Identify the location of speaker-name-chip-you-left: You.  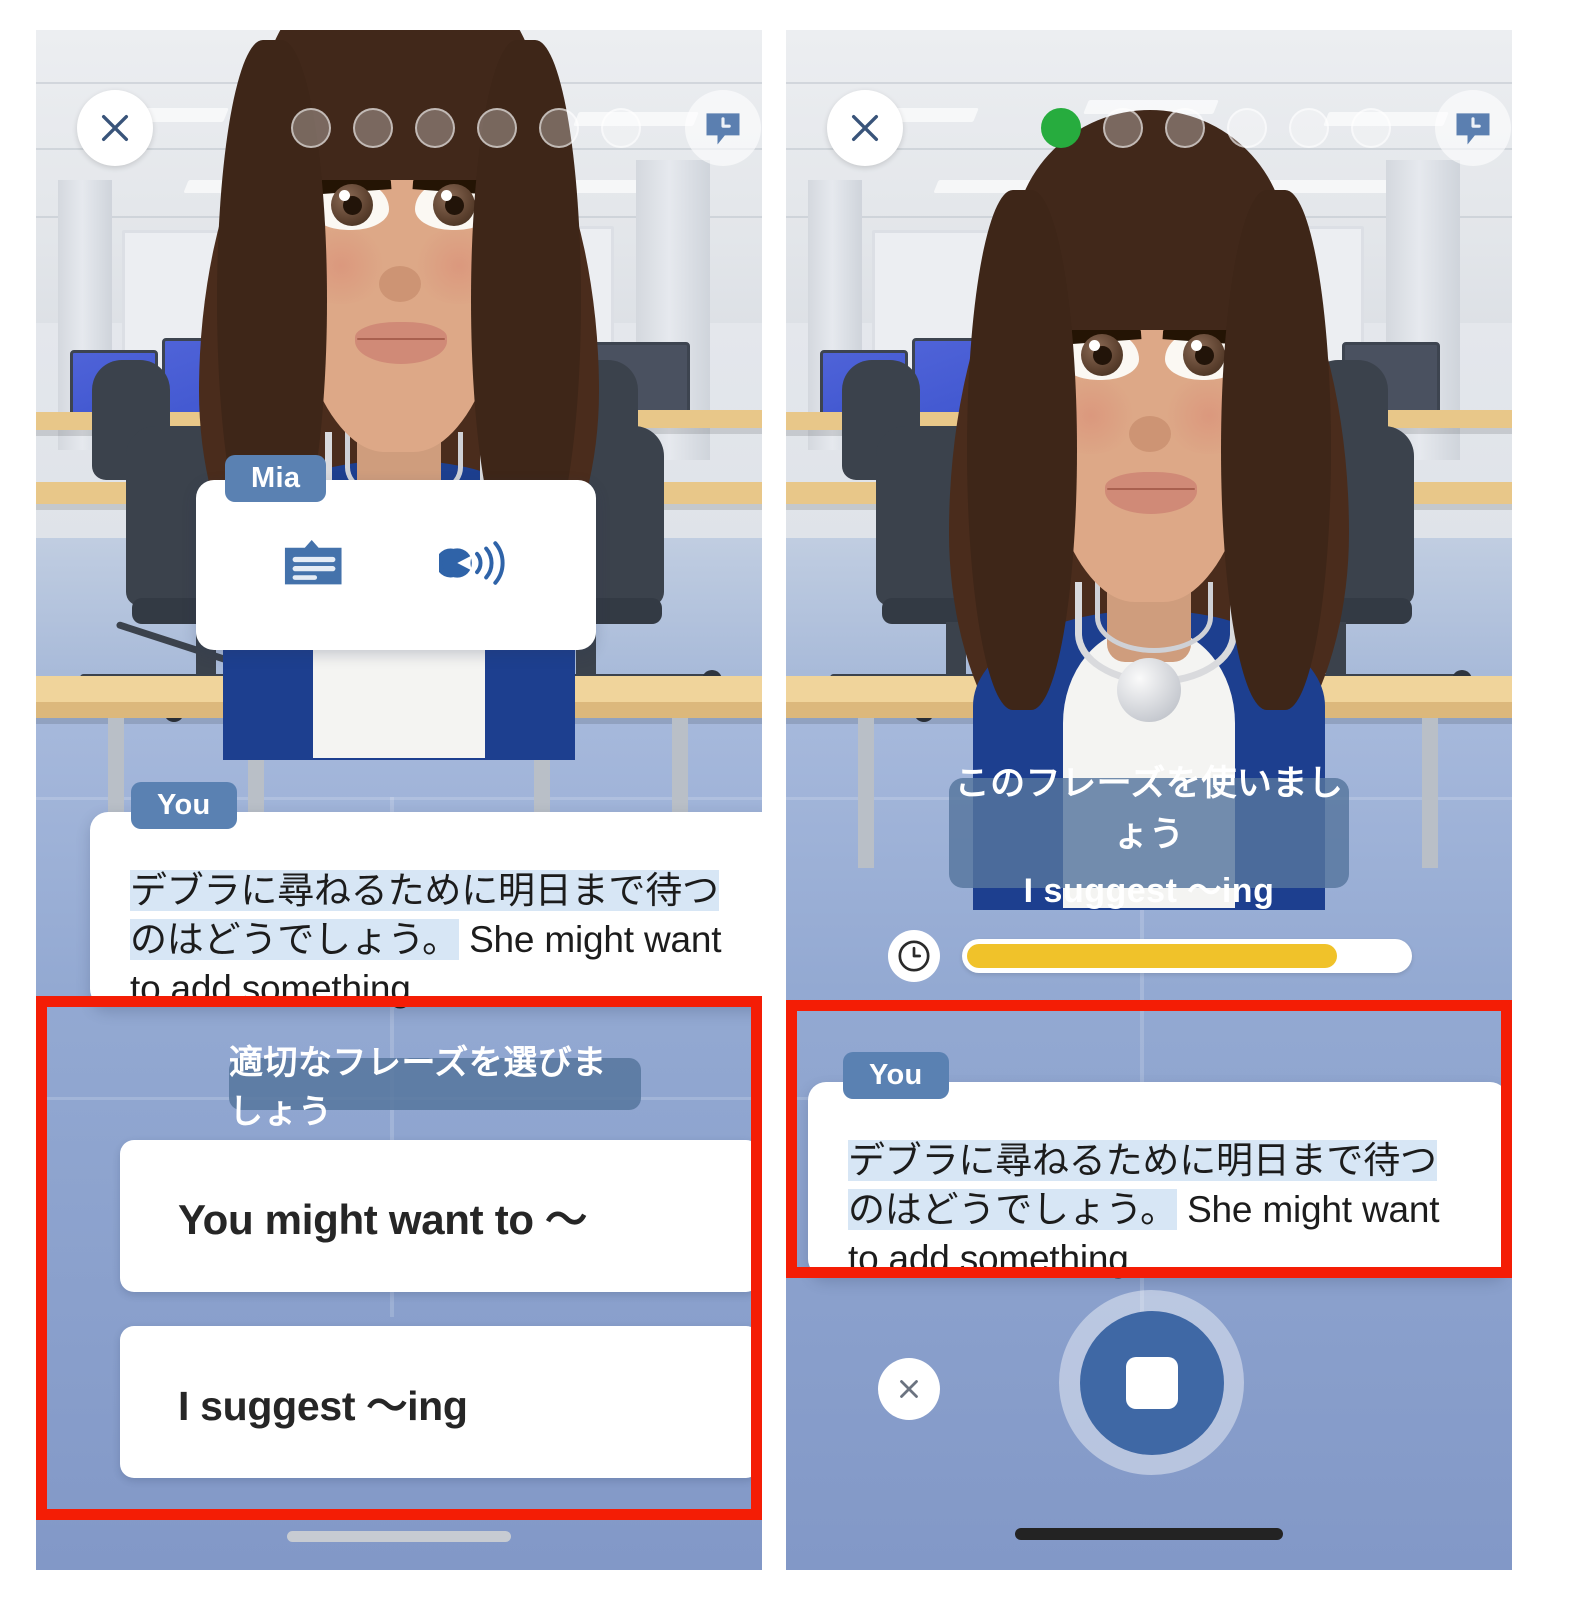
(184, 805).